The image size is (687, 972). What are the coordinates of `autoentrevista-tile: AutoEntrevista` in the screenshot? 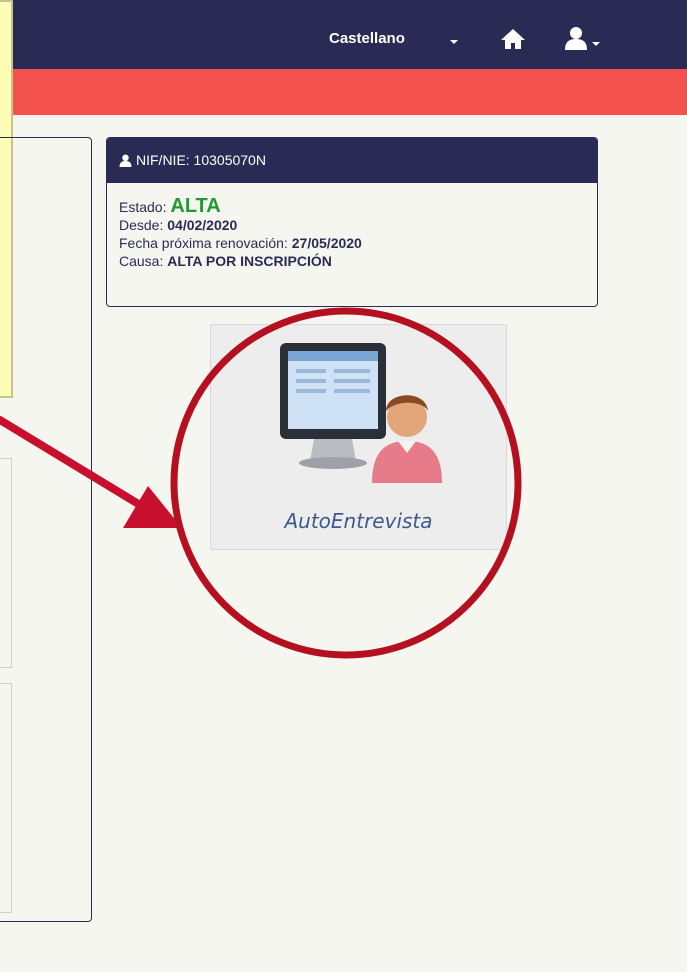 It's located at (358, 437).